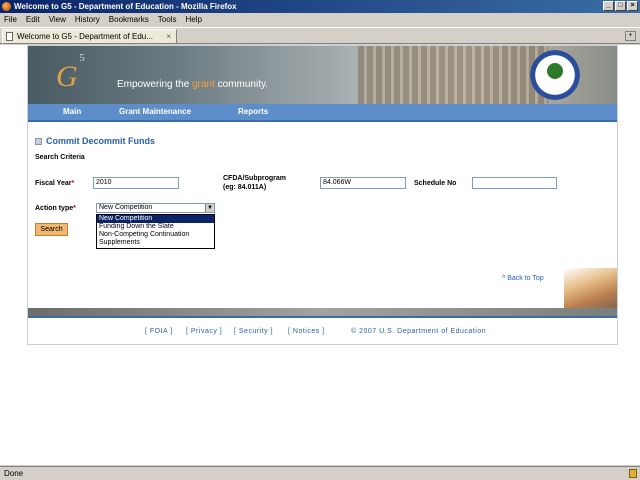  Describe the element at coordinates (253, 111) in the screenshot. I see `nav-reports: Reports` at that location.